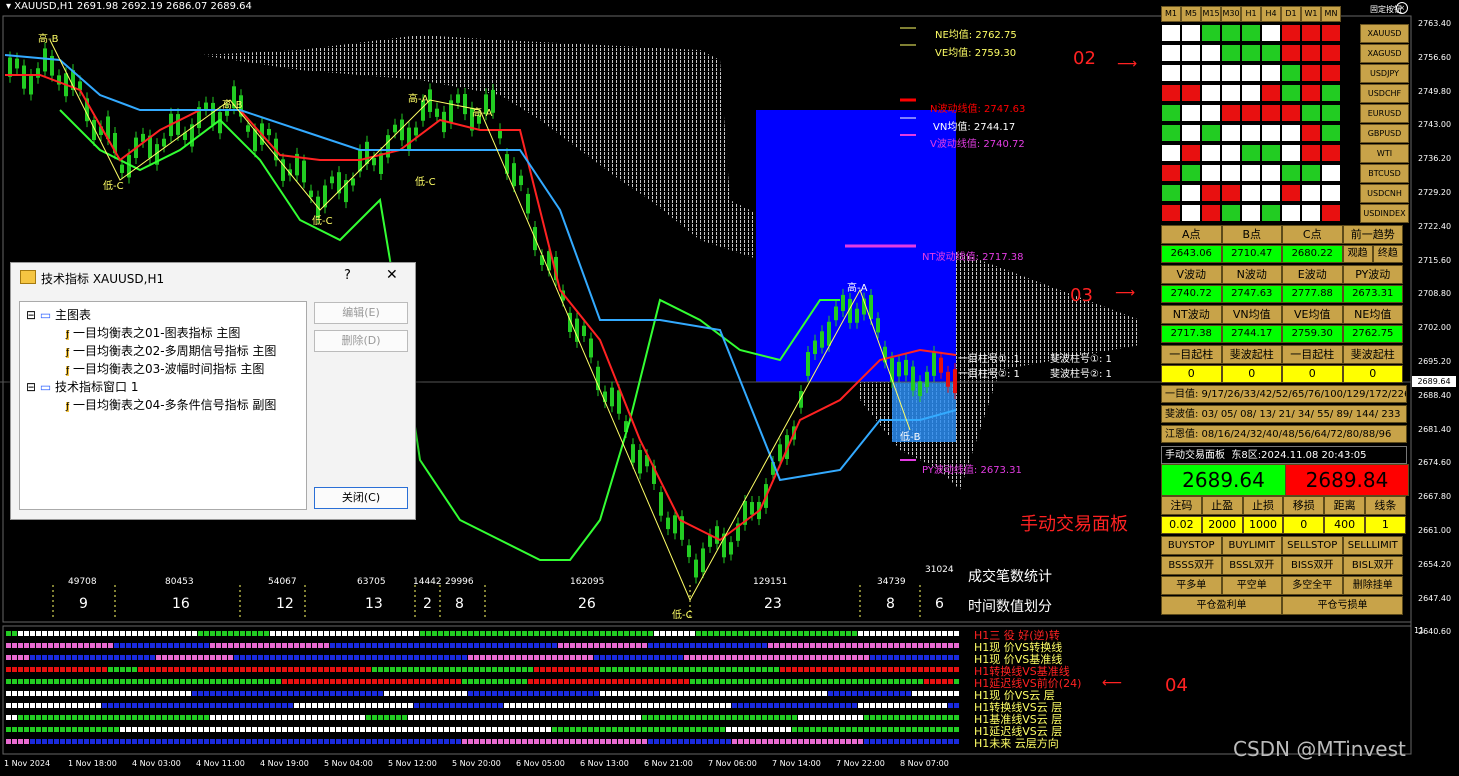 This screenshot has width=1459, height=776. Describe the element at coordinates (1271, 14) in the screenshot. I see `timeframe-h4: H4` at that location.